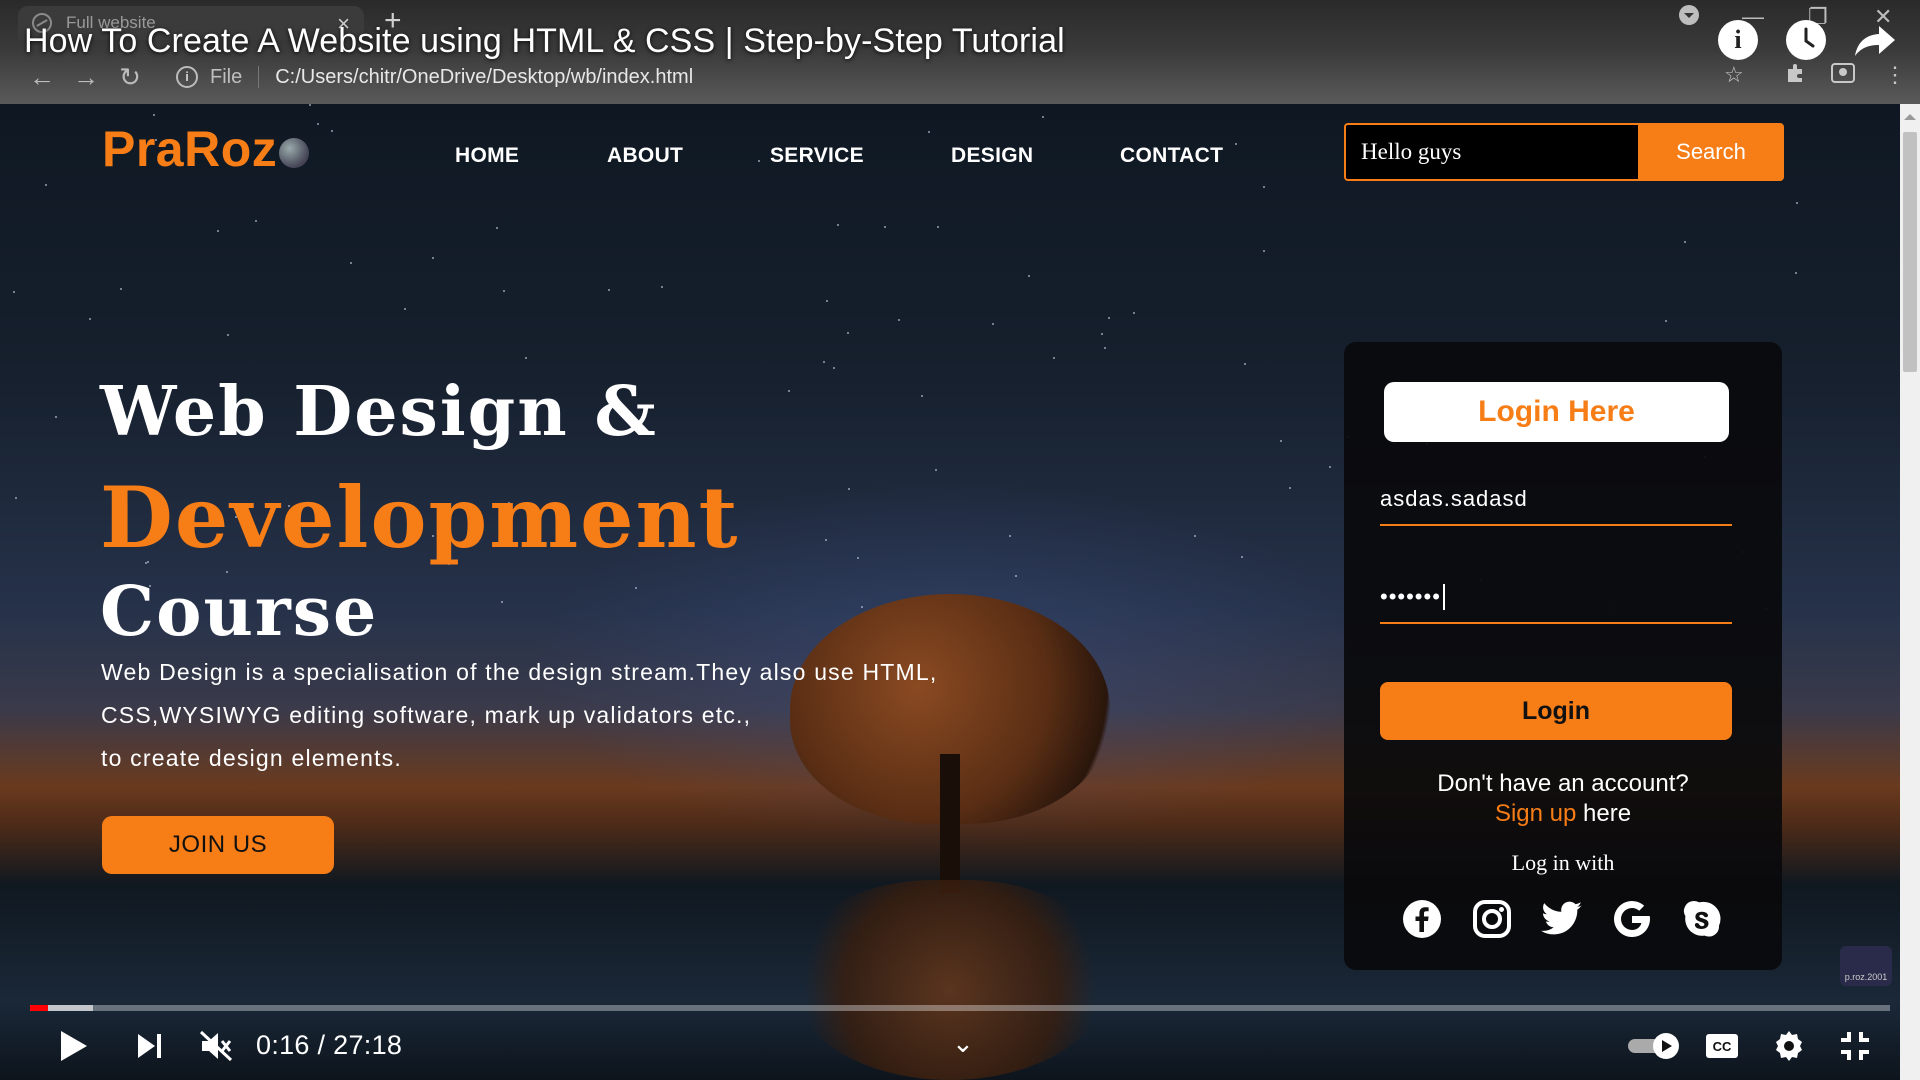 The height and width of the screenshot is (1080, 1920). I want to click on password-field: •••••••, so click(1556, 599).